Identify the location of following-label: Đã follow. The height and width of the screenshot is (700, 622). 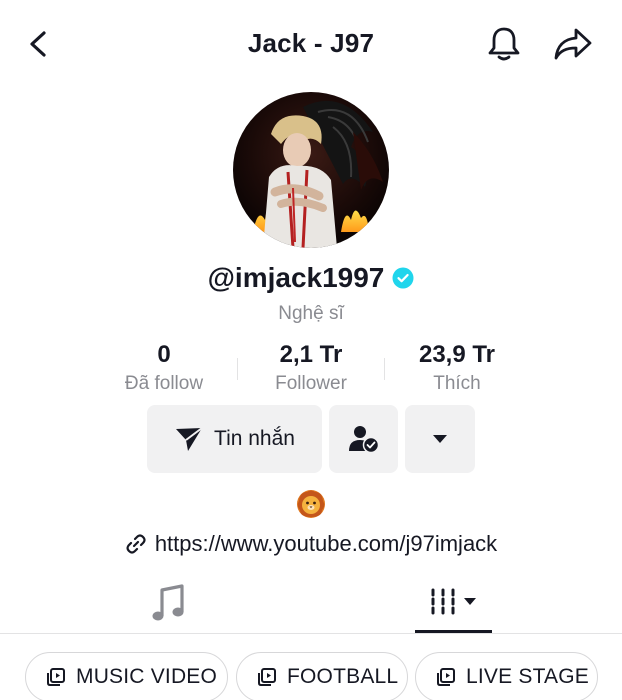
(164, 383).